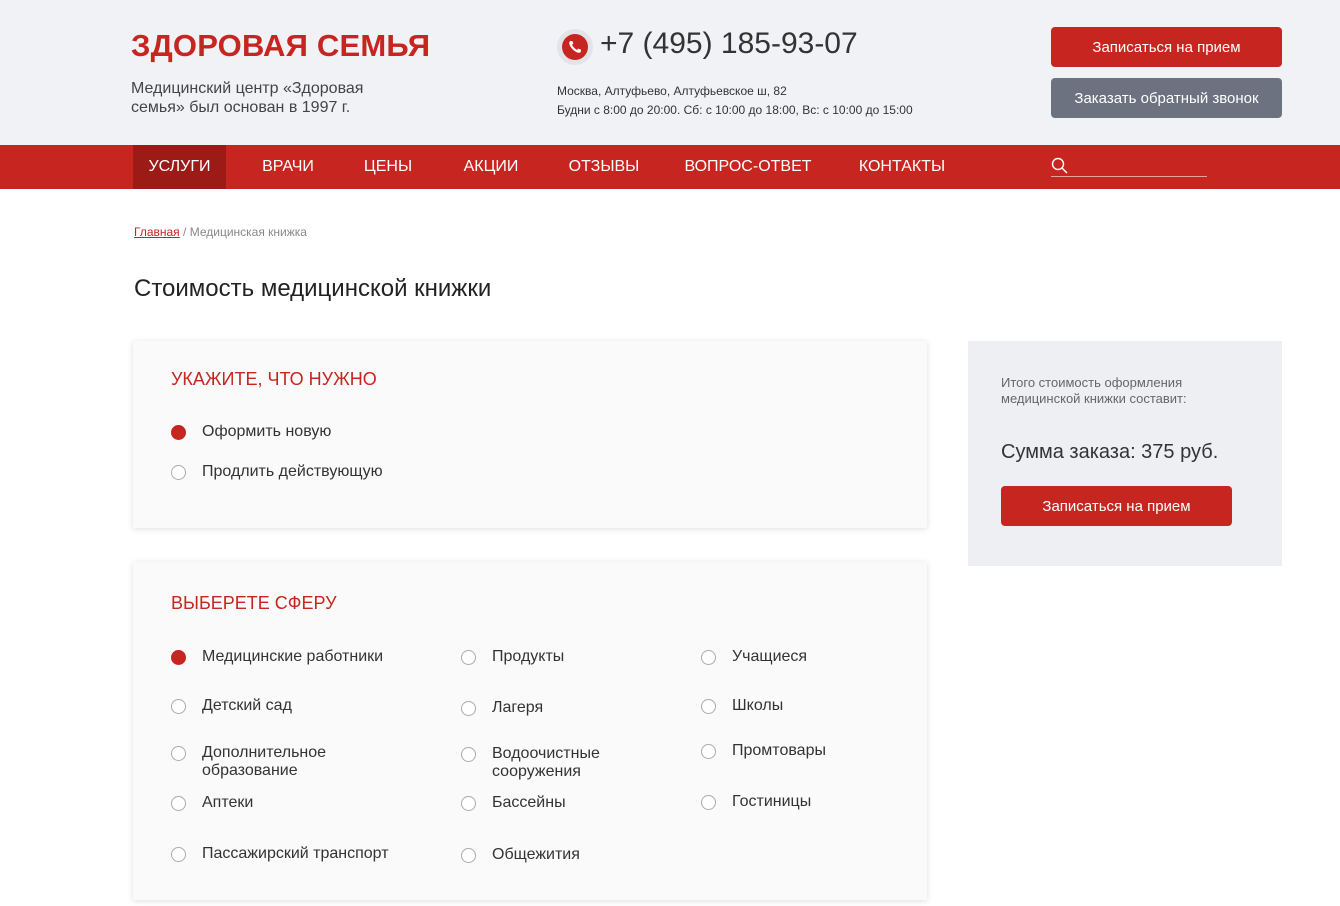  I want to click on phone-number: +7 (495) 185-93-07, so click(729, 44).